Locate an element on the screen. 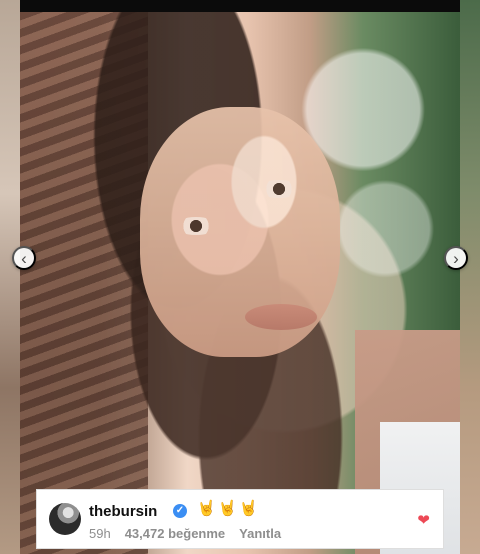 This screenshot has width=480, height=554. comment-meta-row: 59h 43,472 beğenme Yanıtla is located at coordinates (185, 533).